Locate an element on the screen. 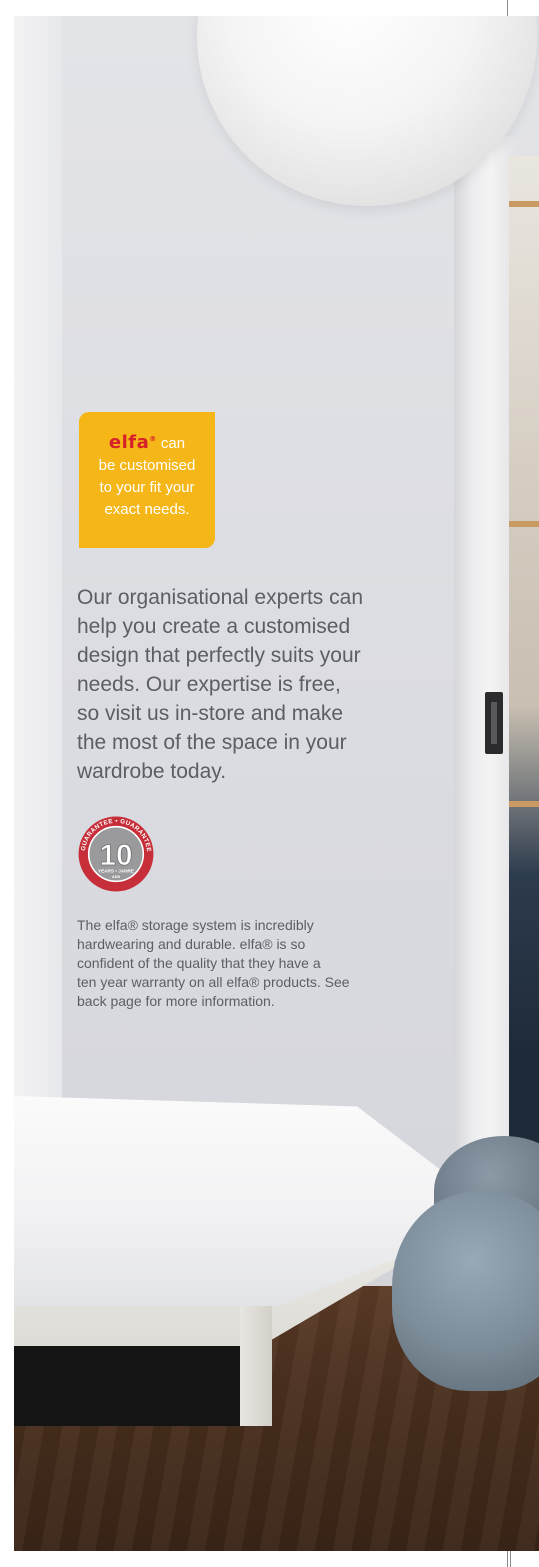 The image size is (539, 1567). seal-years-text: YEARS • JAHRE is located at coordinates (116, 871).